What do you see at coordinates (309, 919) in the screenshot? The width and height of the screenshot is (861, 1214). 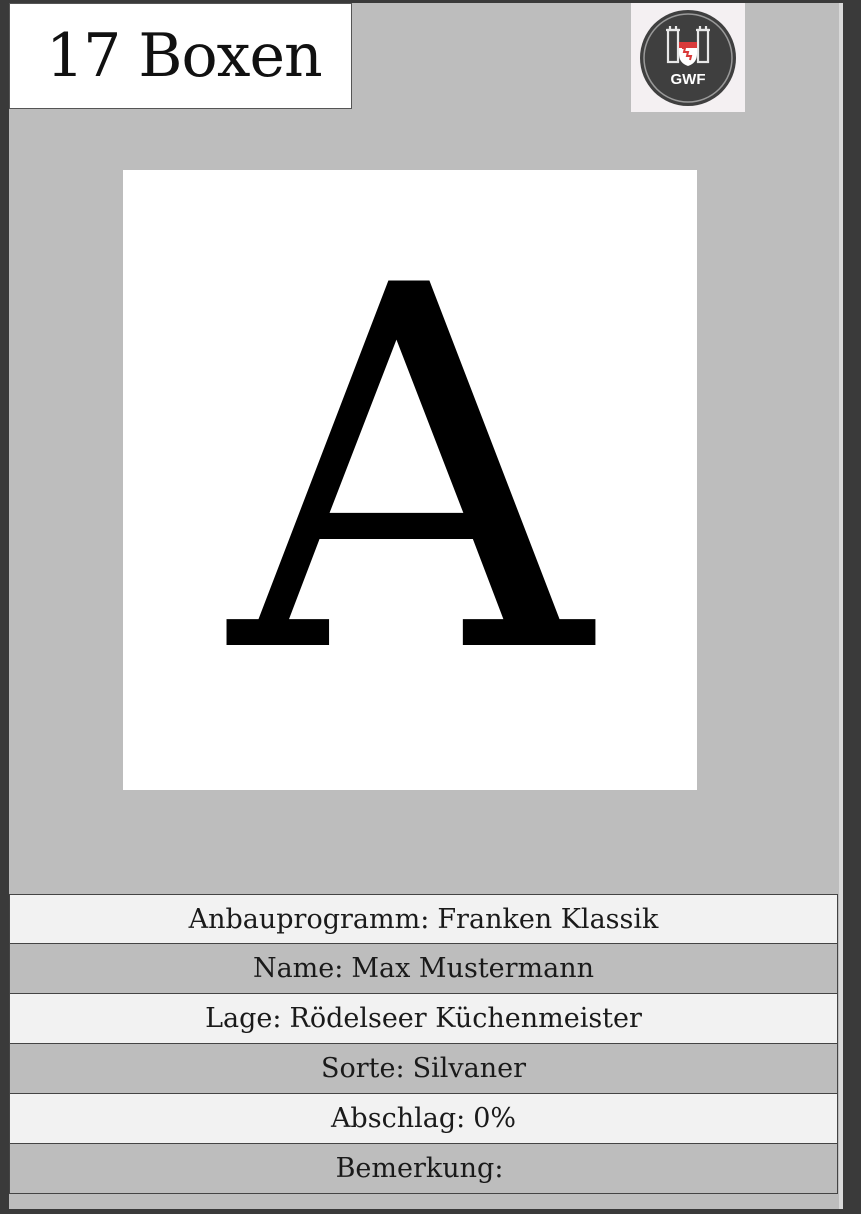 I see `info-label: Anbauprogramm` at bounding box center [309, 919].